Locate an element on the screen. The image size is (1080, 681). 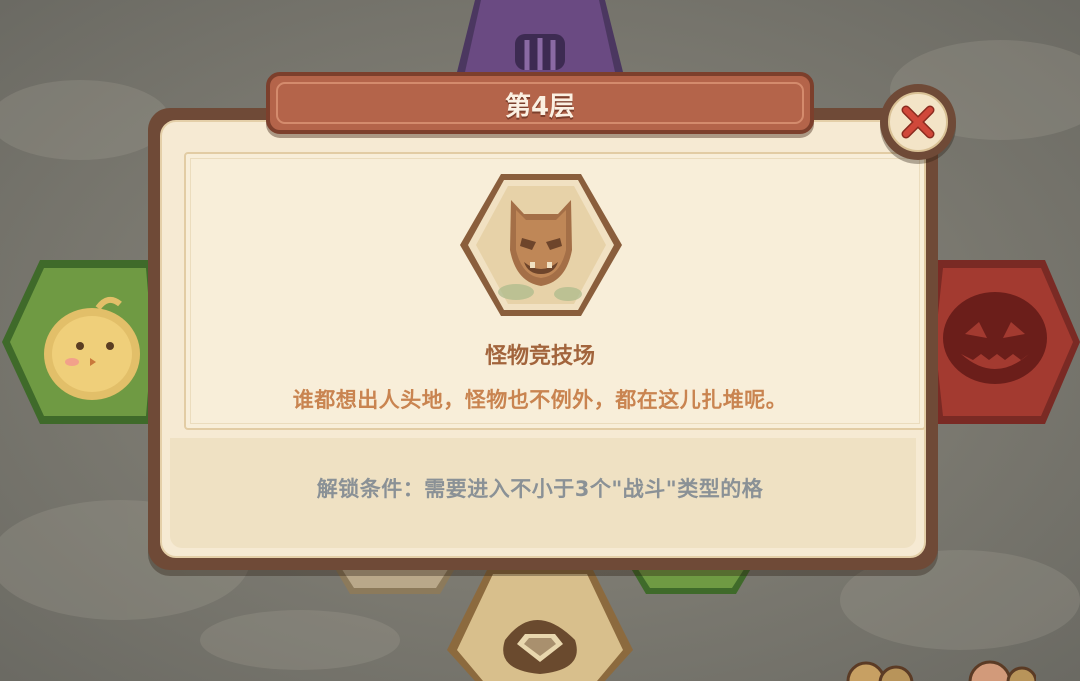
stage-description: 谁都想出人头地，怪物也不例外，都在这儿扎堆呢。 is located at coordinates (540, 400).